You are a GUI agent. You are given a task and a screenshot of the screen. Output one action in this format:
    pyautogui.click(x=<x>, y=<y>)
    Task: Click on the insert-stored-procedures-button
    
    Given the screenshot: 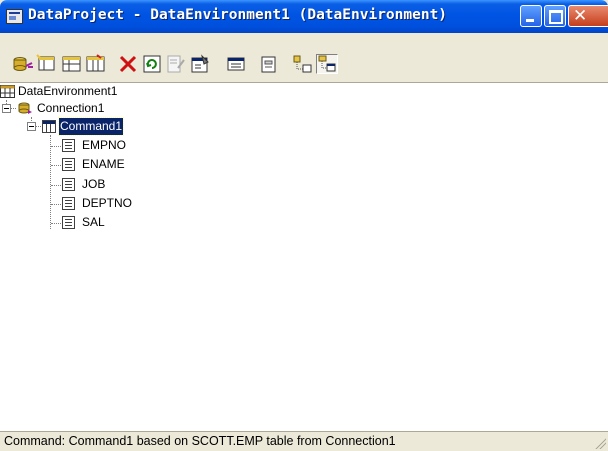 What is the action you would take?
    pyautogui.click(x=96, y=64)
    